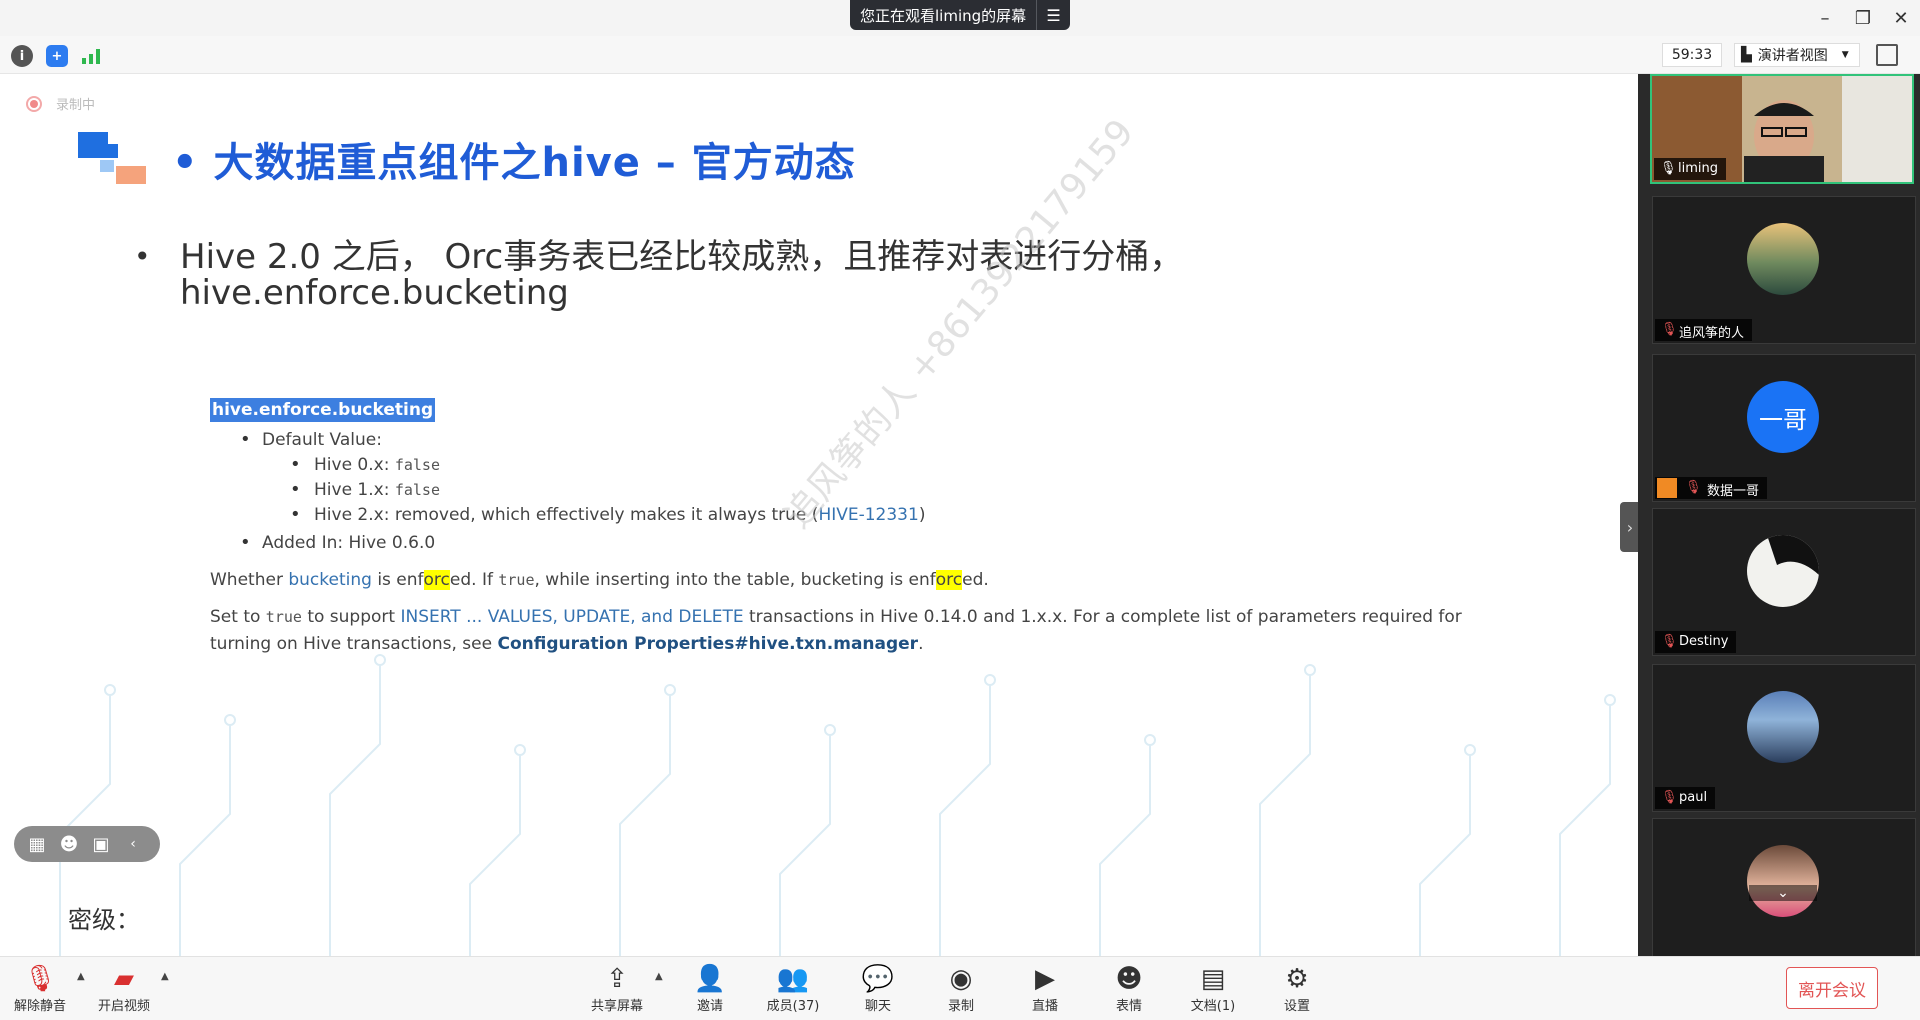  What do you see at coordinates (1845, 55) in the screenshot?
I see `chevron-down-icon: ▼` at bounding box center [1845, 55].